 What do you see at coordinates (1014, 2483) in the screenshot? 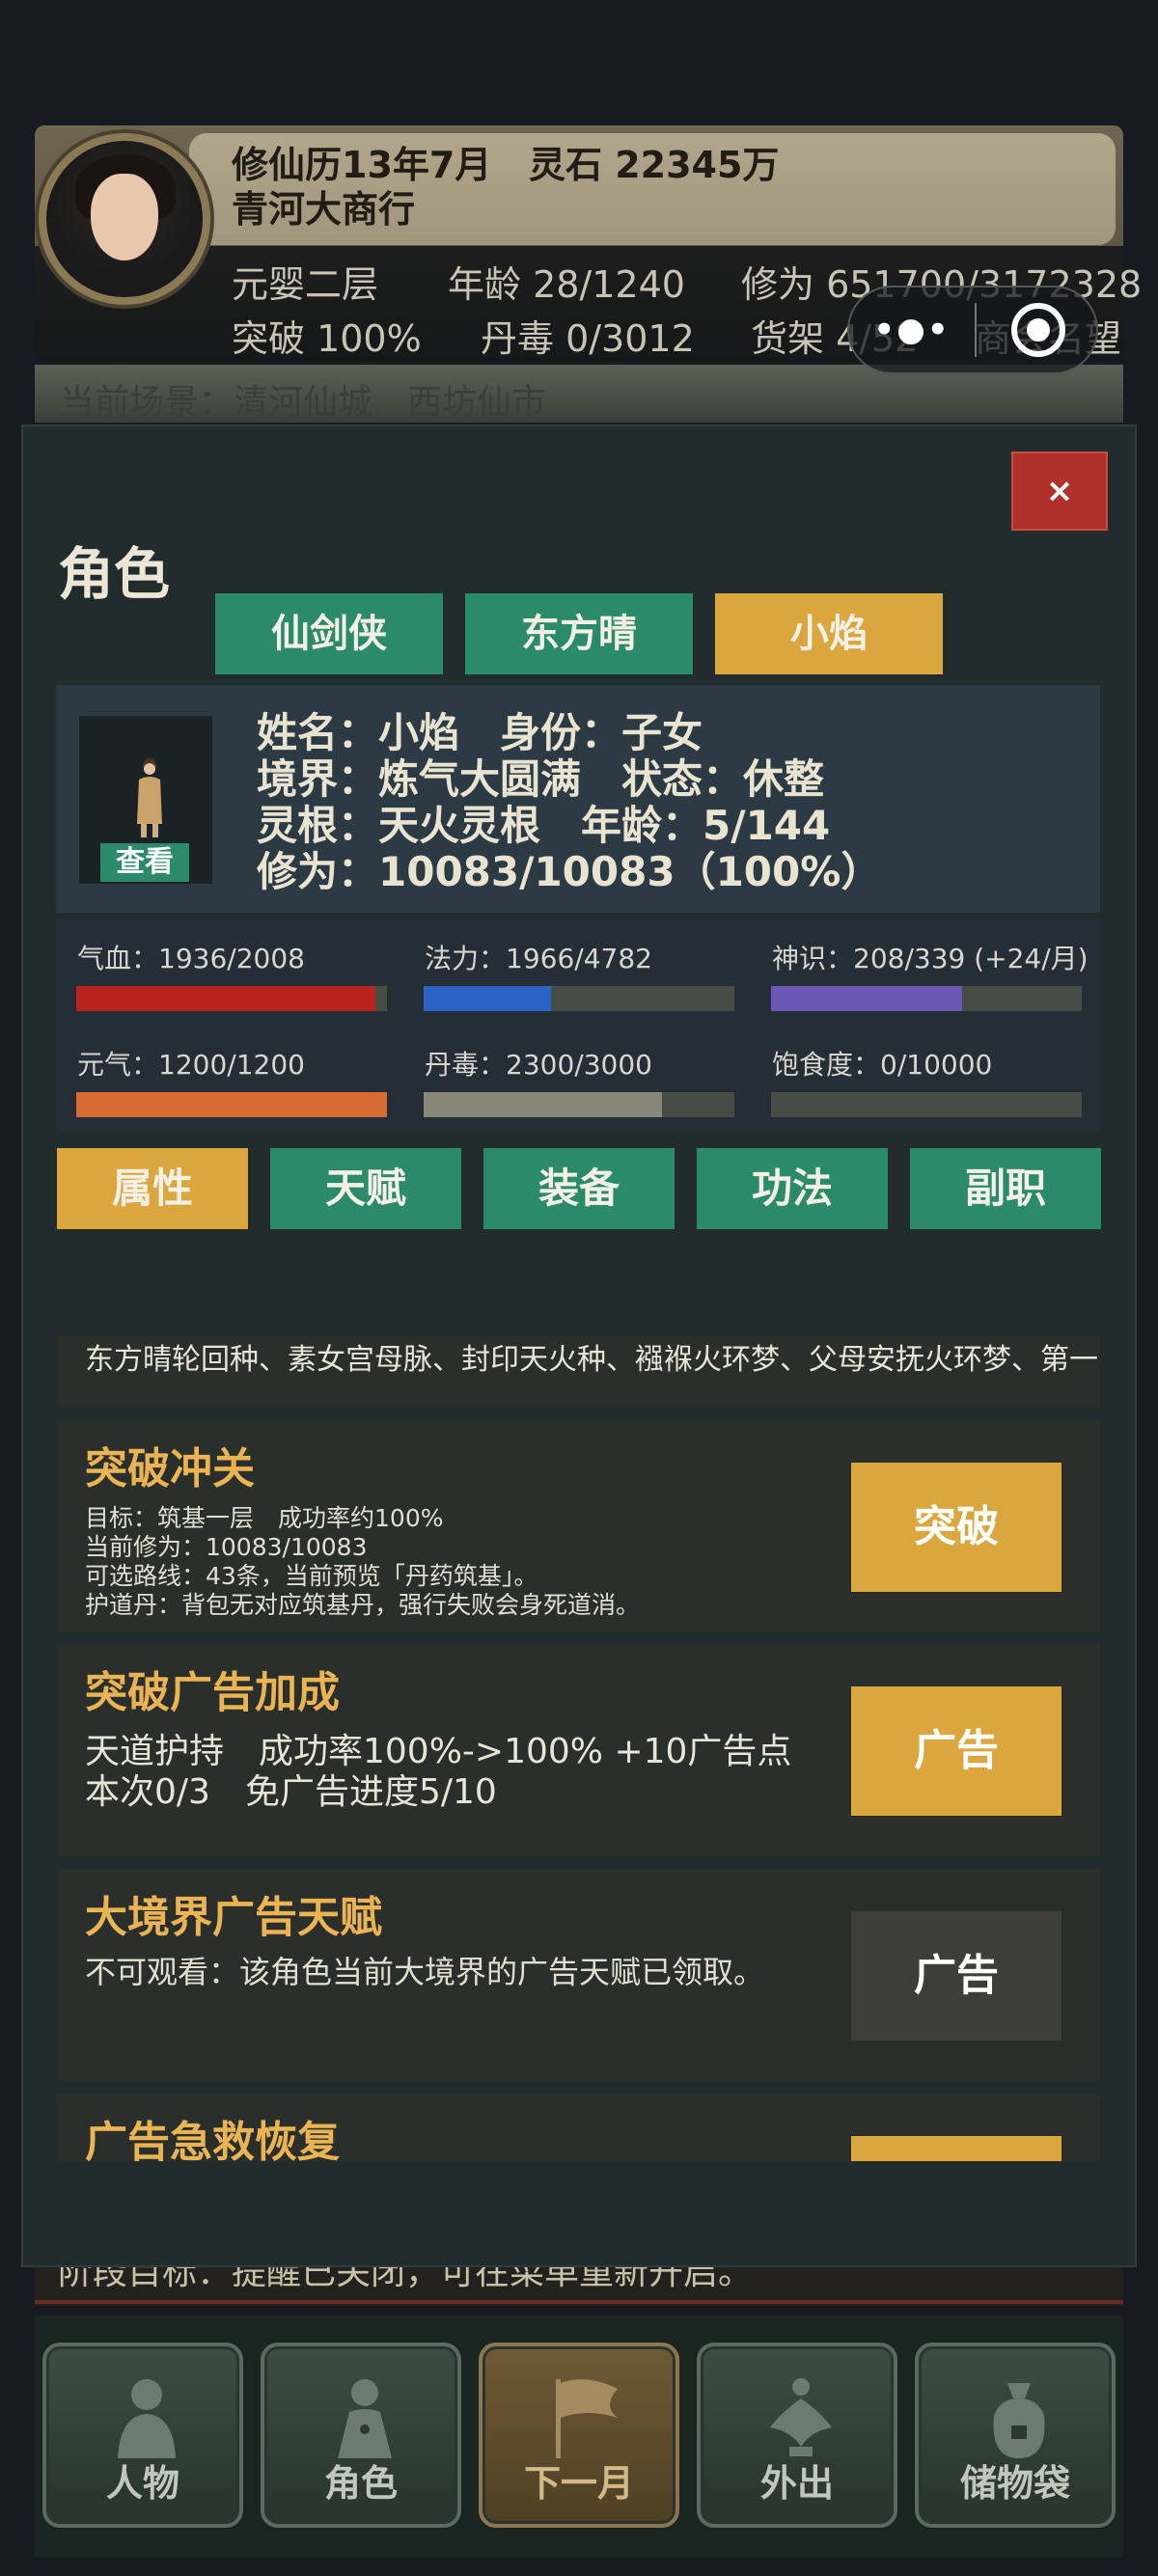
I see `nav-label: 储物袋` at bounding box center [1014, 2483].